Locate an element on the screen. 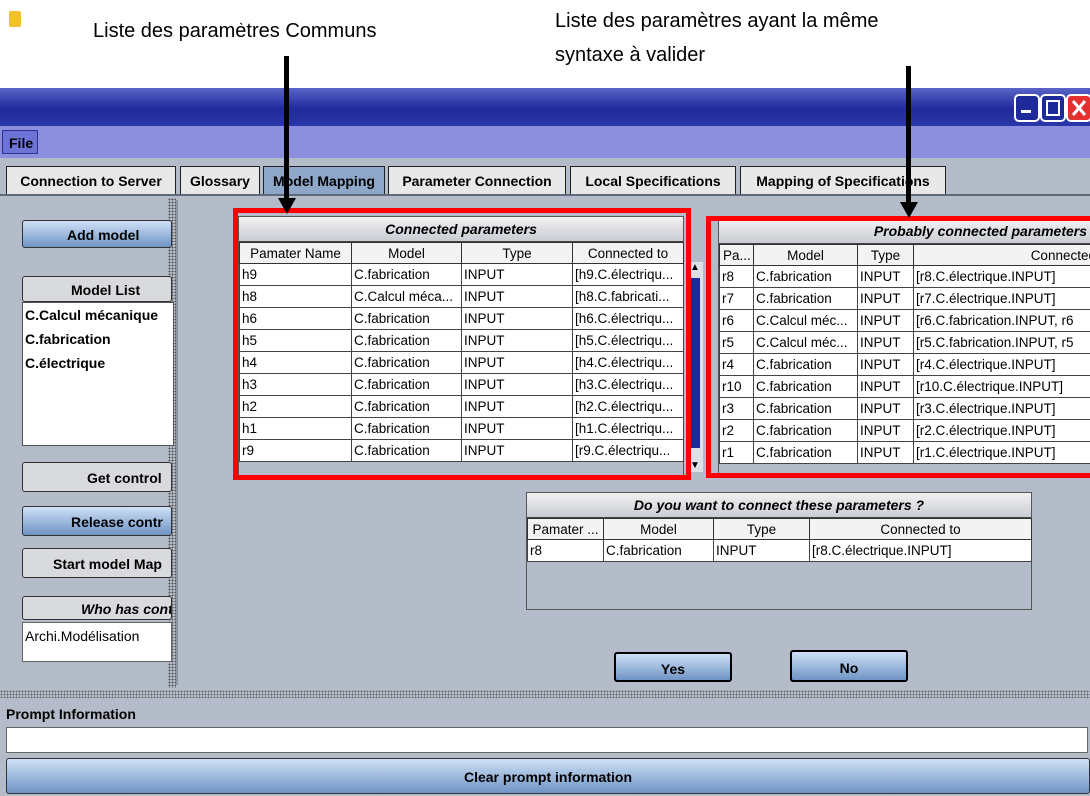 This screenshot has height=796, width=1090. list-item: C.fabrication is located at coordinates (98, 339).